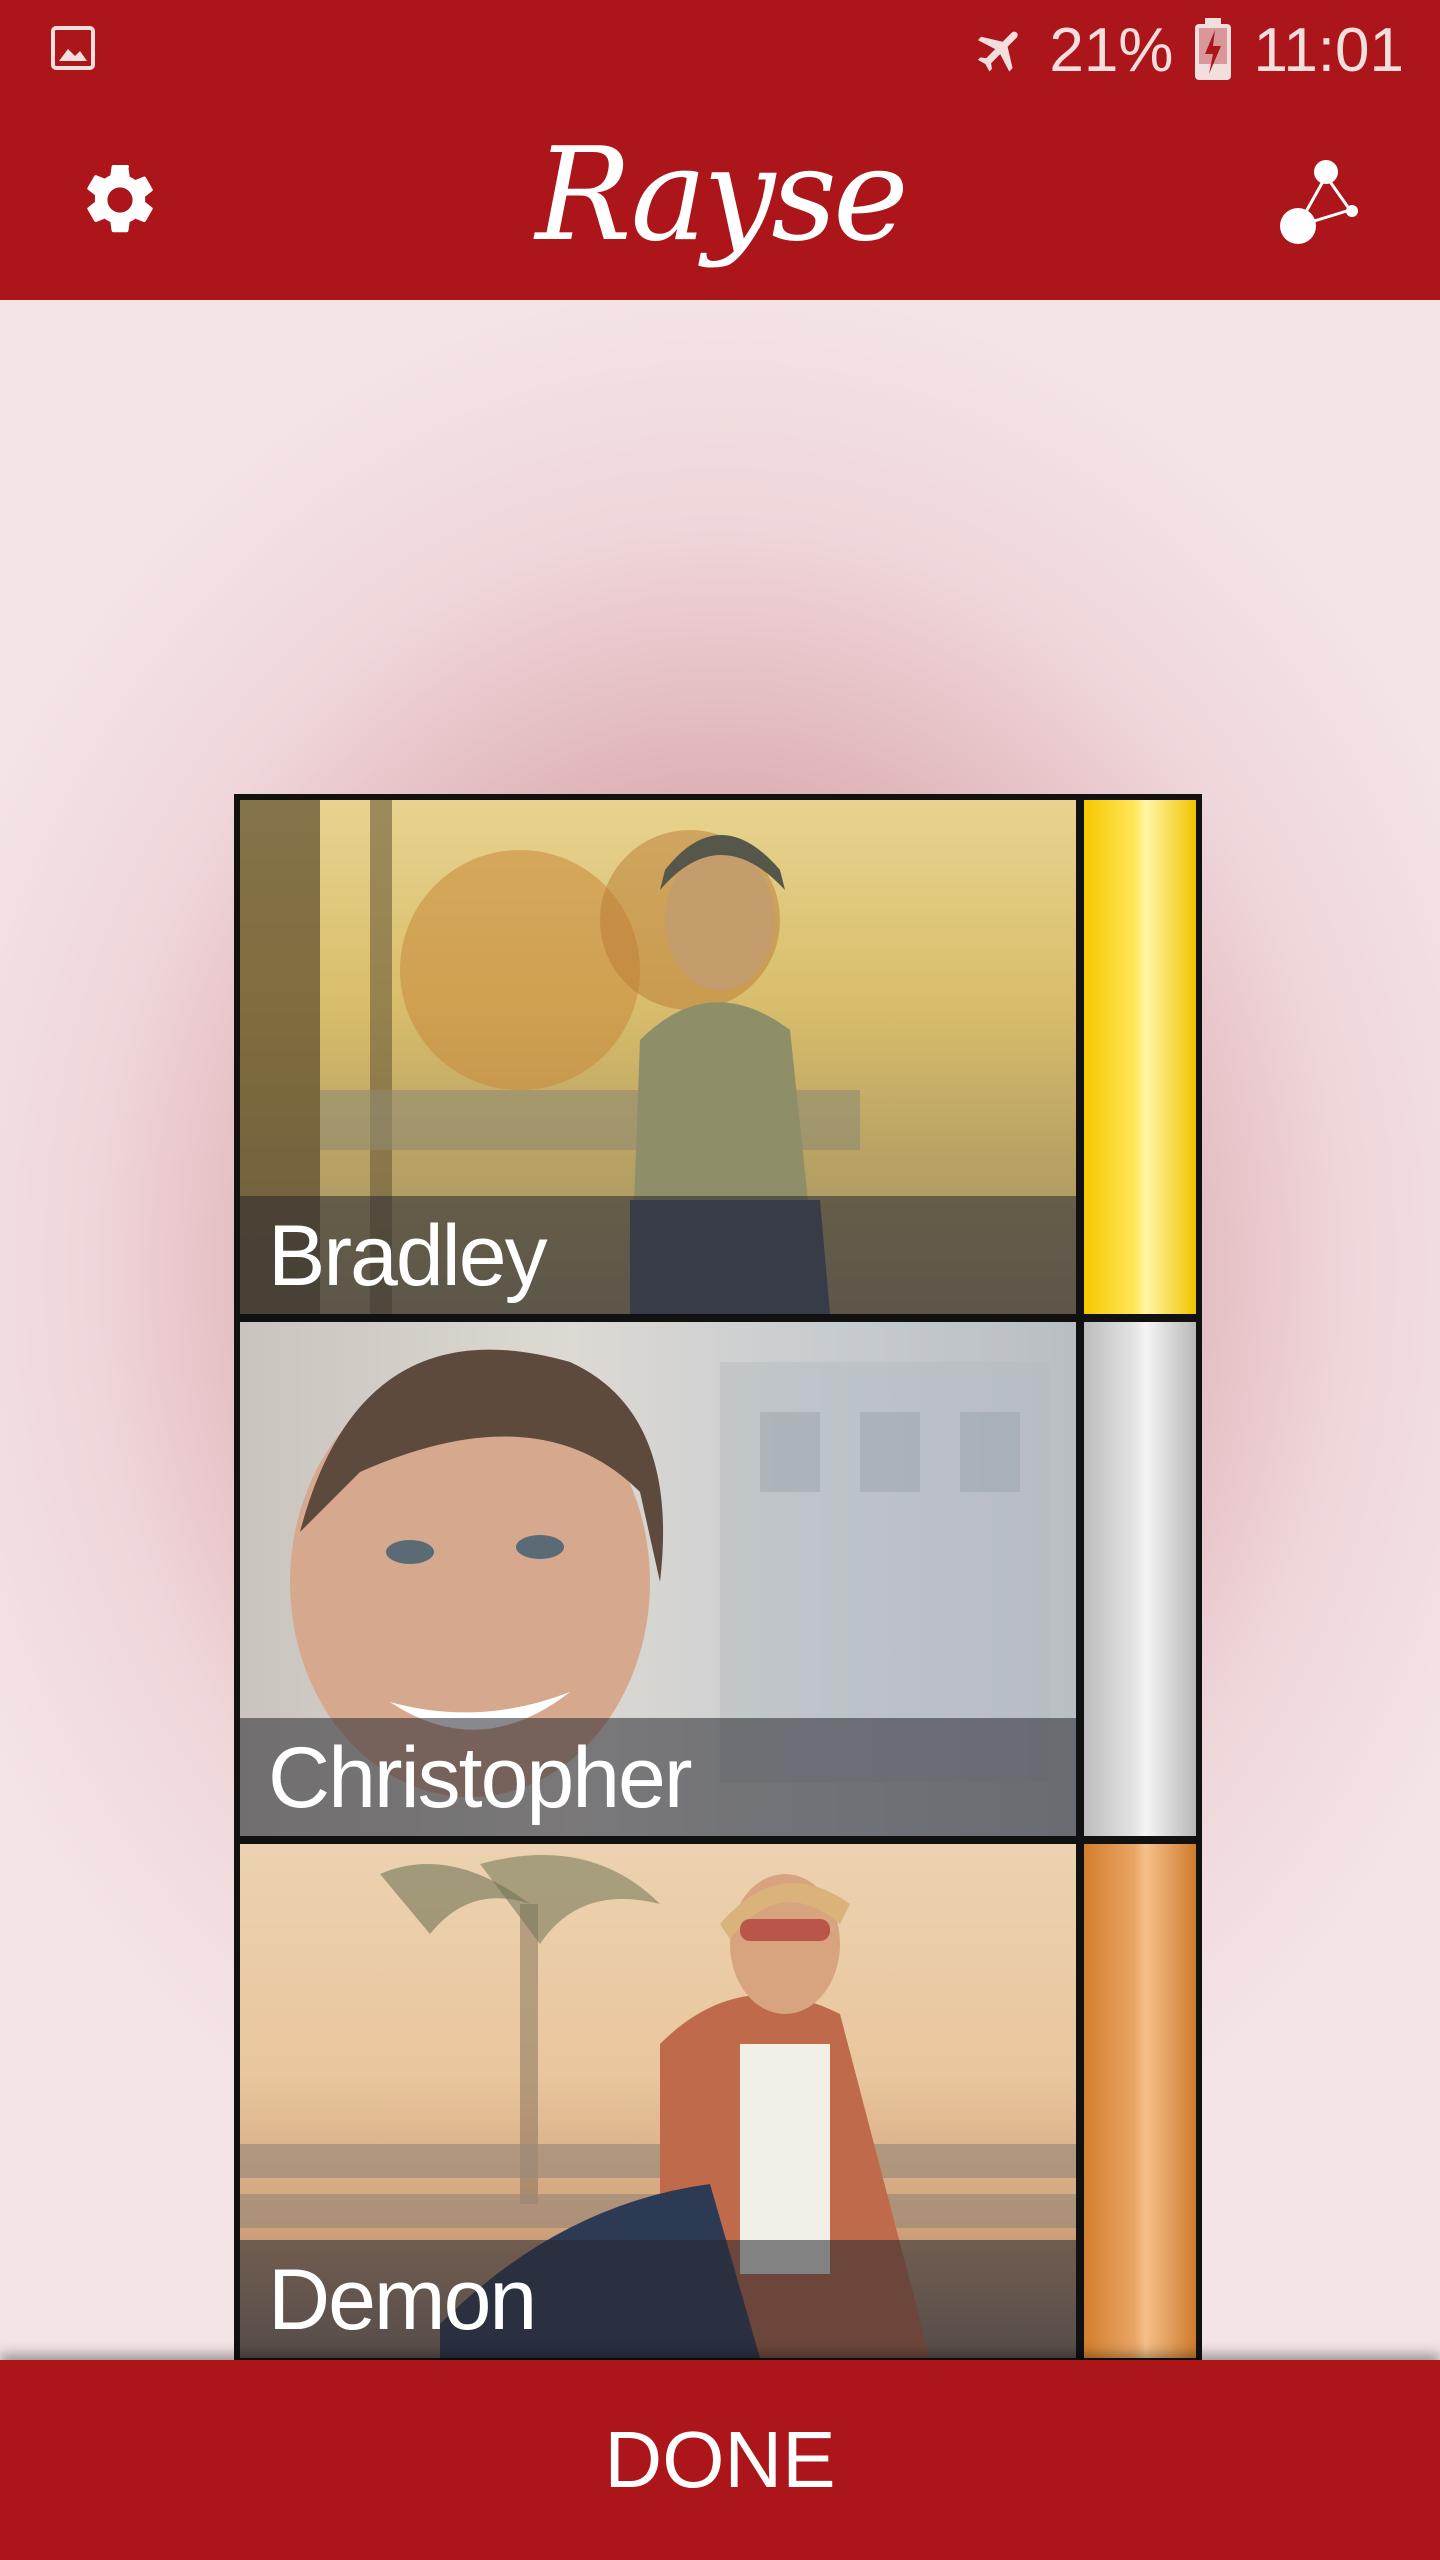  What do you see at coordinates (998, 51) in the screenshot?
I see `airplane-mode-icon` at bounding box center [998, 51].